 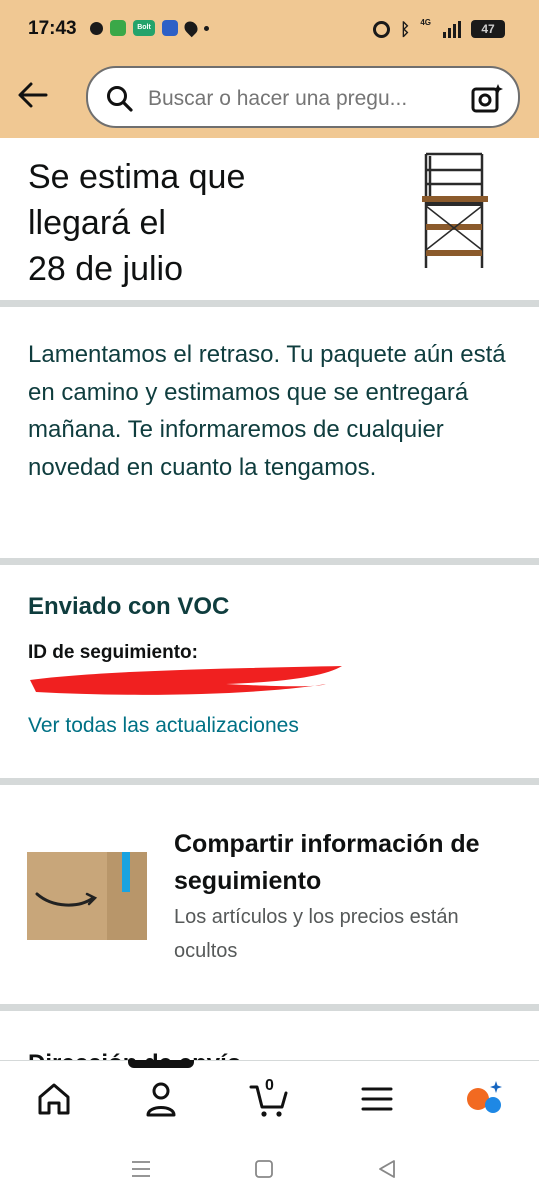 I want to click on system-icons: ᛒ 4G 47, so click(x=439, y=28).